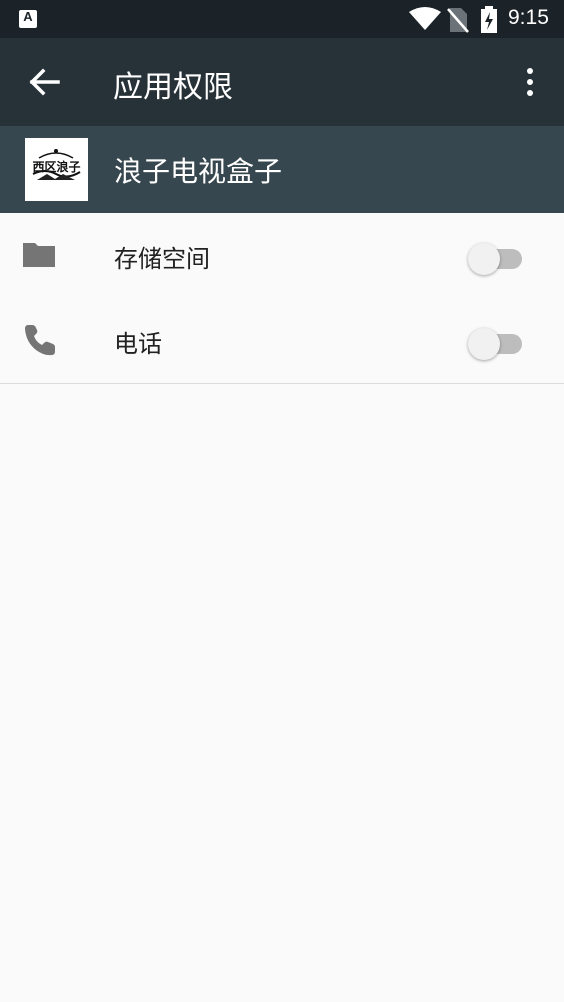 This screenshot has width=564, height=1002. What do you see at coordinates (282, 341) in the screenshot?
I see `permission-row-phone: 电话` at bounding box center [282, 341].